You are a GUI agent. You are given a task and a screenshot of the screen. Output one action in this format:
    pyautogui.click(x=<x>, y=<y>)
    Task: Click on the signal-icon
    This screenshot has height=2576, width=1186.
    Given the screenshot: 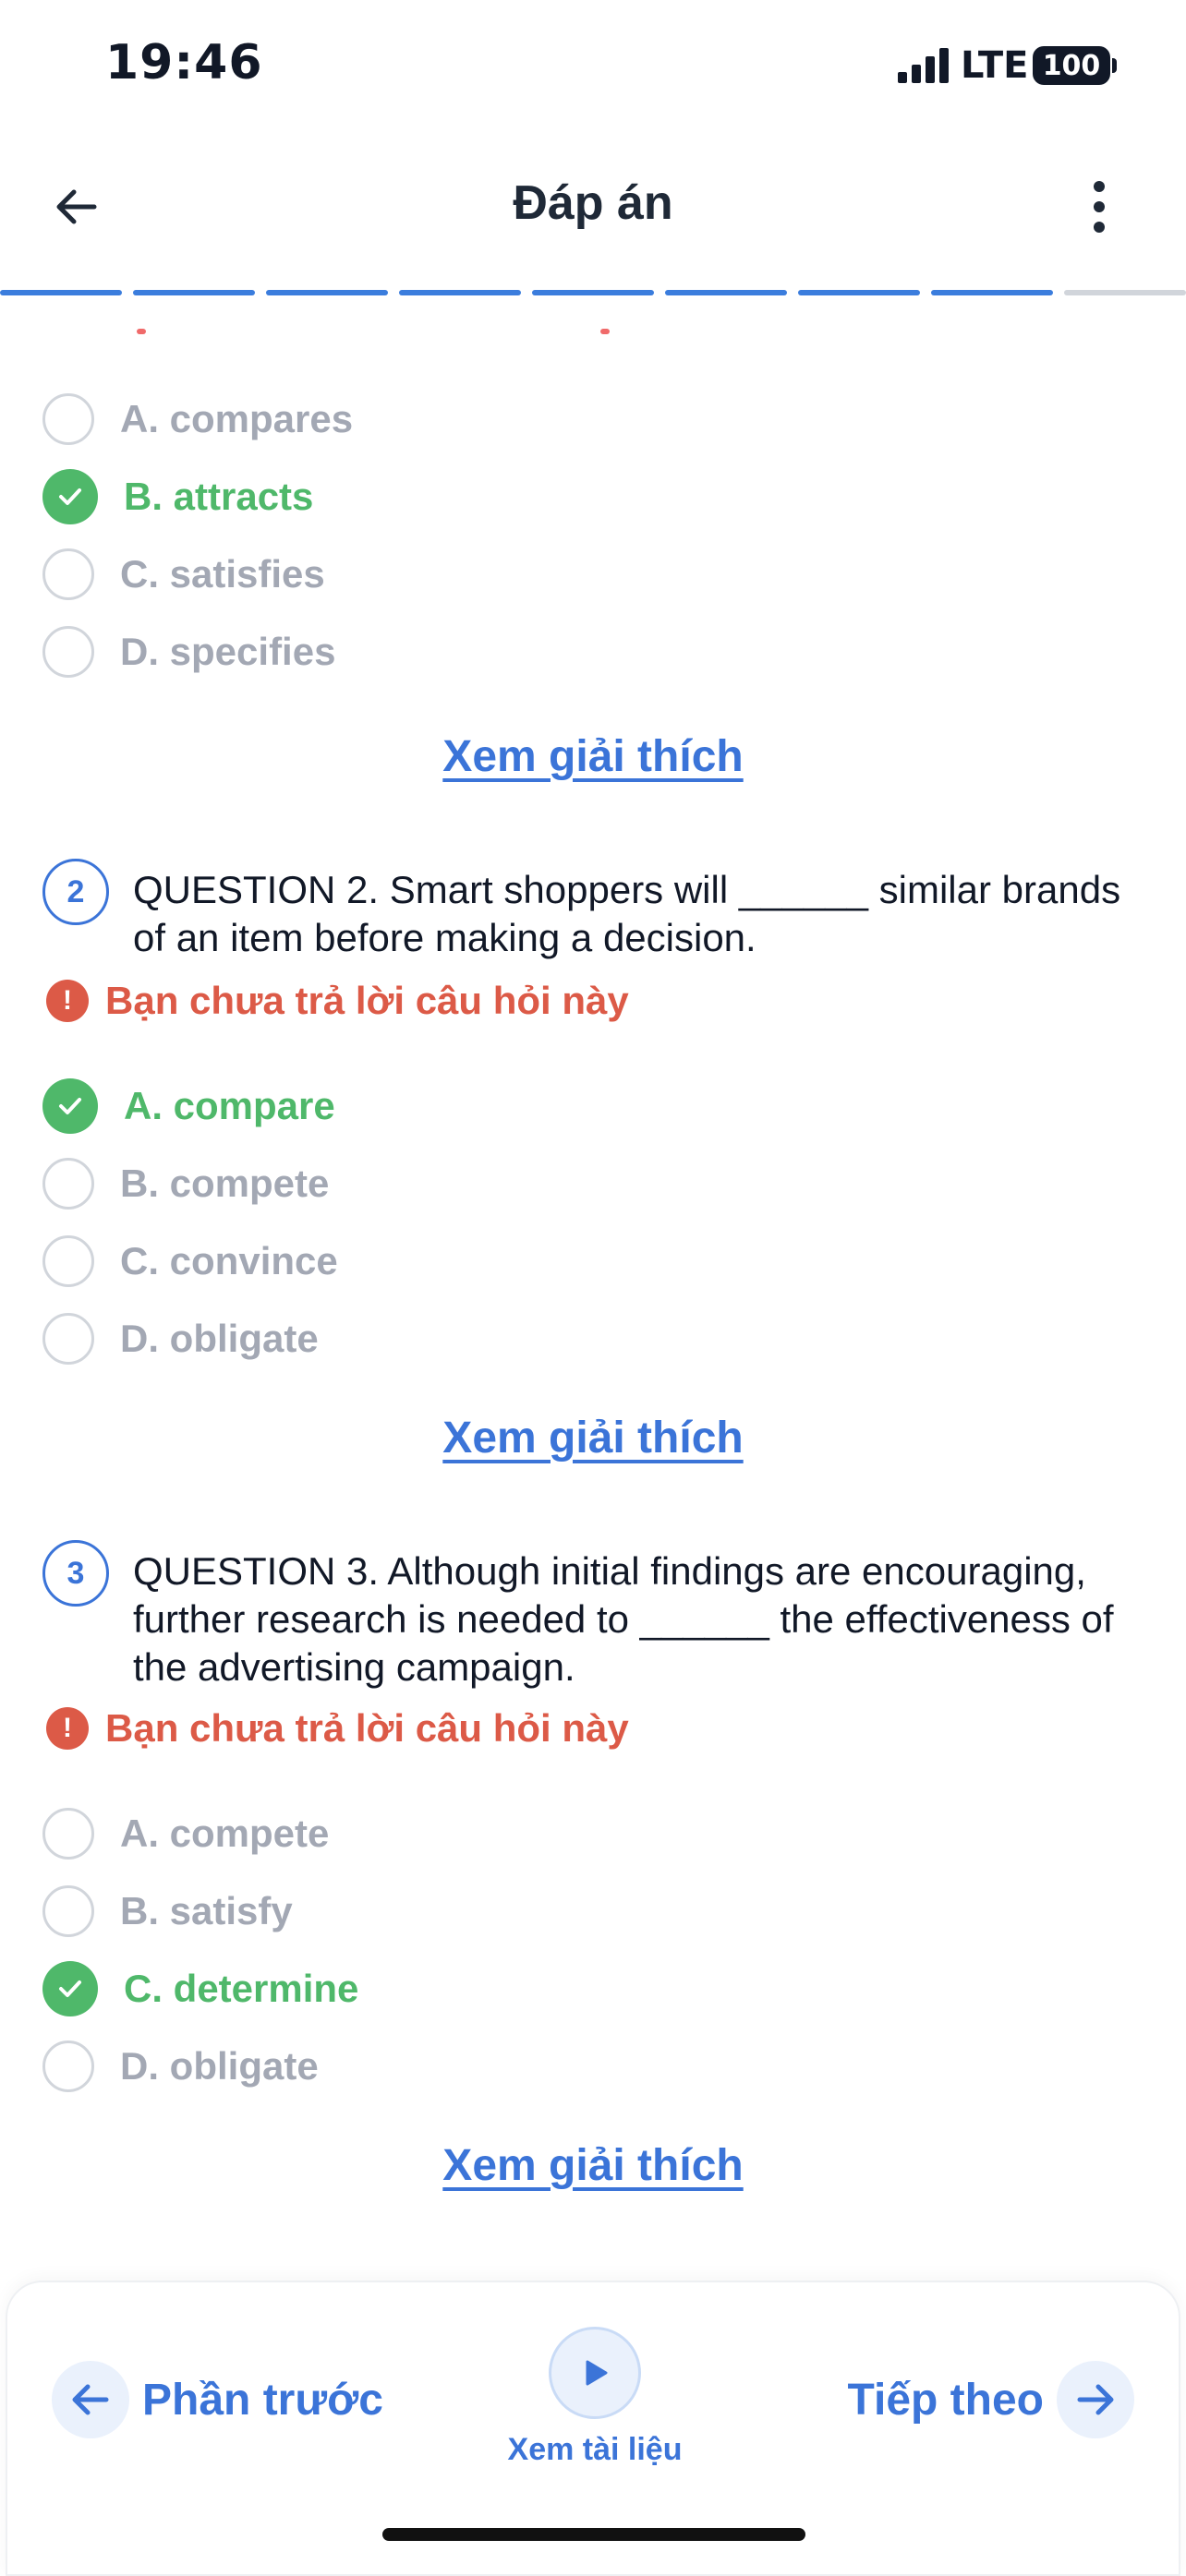 What is the action you would take?
    pyautogui.click(x=924, y=65)
    